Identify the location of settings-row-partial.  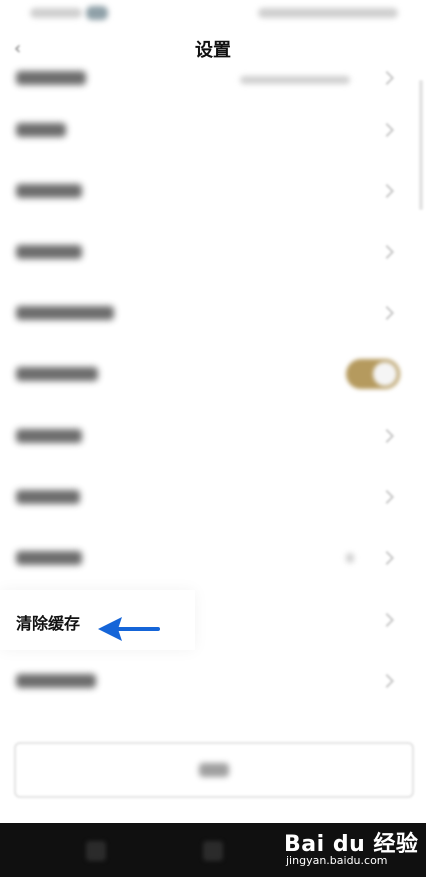
(213, 74).